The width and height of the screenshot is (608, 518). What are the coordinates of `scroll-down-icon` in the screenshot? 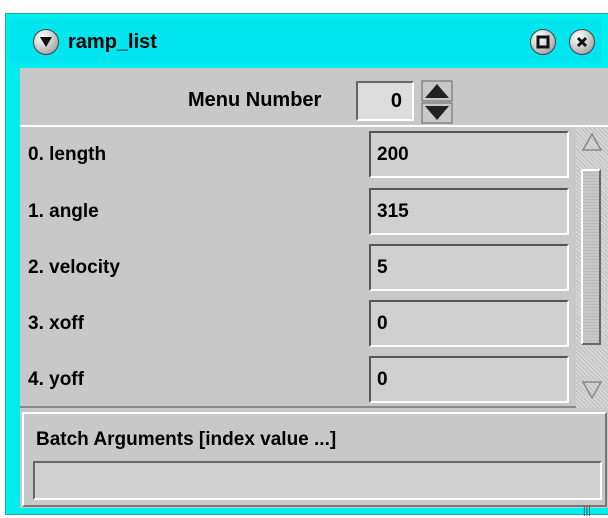 It's located at (592, 390).